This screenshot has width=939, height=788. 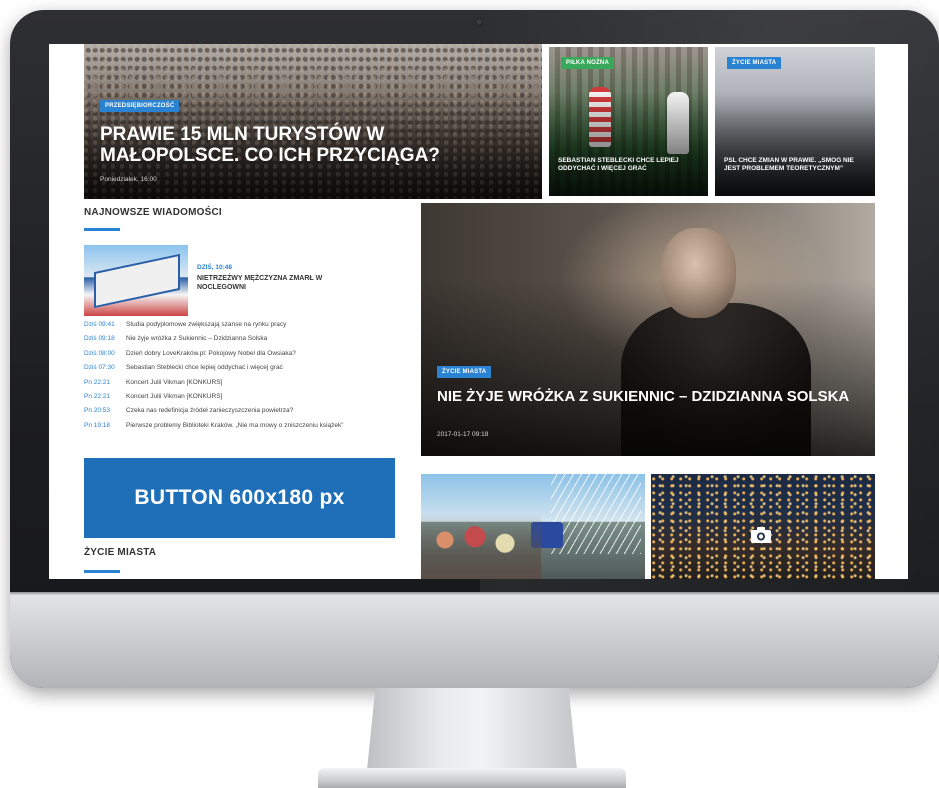 I want to click on featured-news-time: DZIŚ, 10:48, so click(x=215, y=267).